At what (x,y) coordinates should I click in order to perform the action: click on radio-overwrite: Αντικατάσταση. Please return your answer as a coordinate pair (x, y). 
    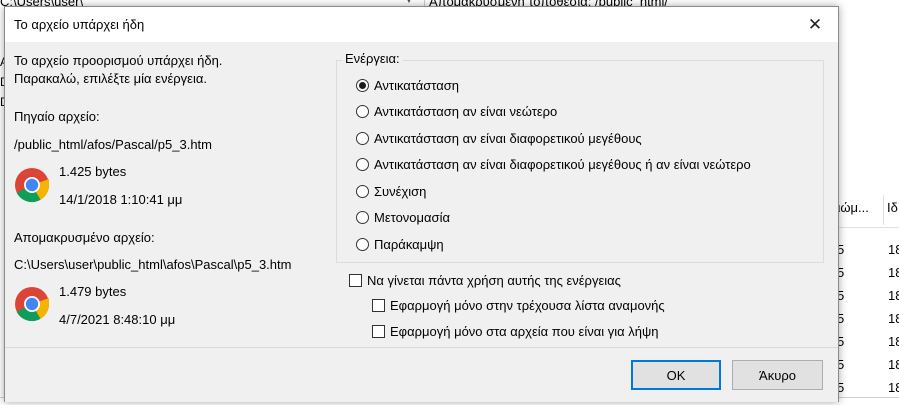
    Looking at the image, I should click on (407, 85).